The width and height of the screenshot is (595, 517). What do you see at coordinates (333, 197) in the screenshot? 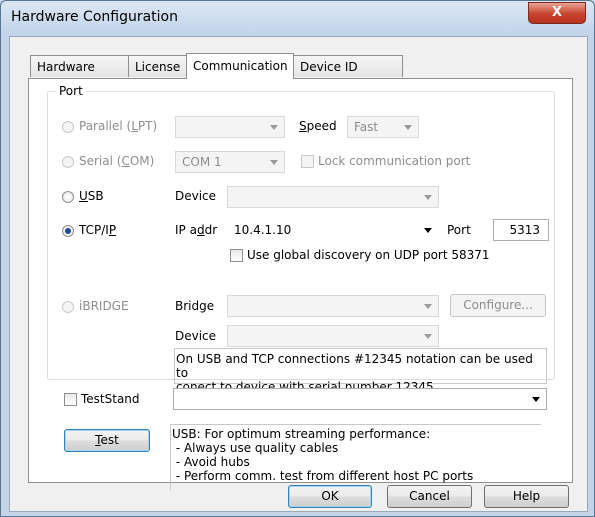
I see `usb-device-combo` at bounding box center [333, 197].